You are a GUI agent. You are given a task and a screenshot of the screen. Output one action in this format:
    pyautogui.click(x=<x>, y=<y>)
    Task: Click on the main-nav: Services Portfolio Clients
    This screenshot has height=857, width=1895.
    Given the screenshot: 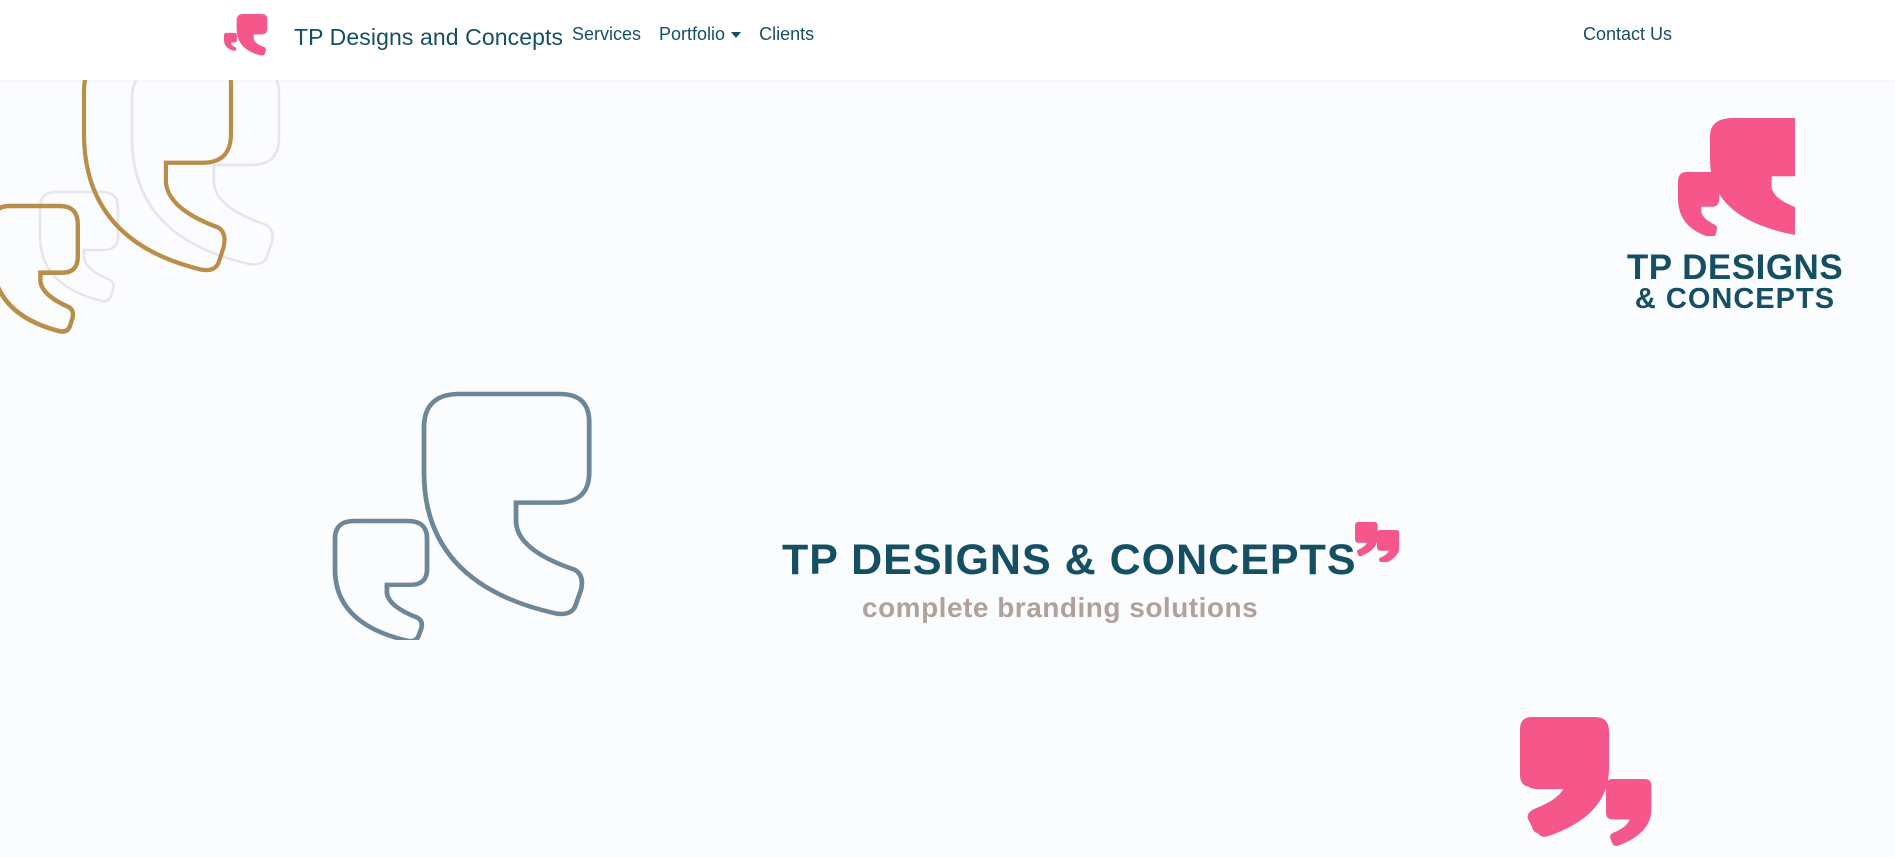 What is the action you would take?
    pyautogui.click(x=693, y=34)
    